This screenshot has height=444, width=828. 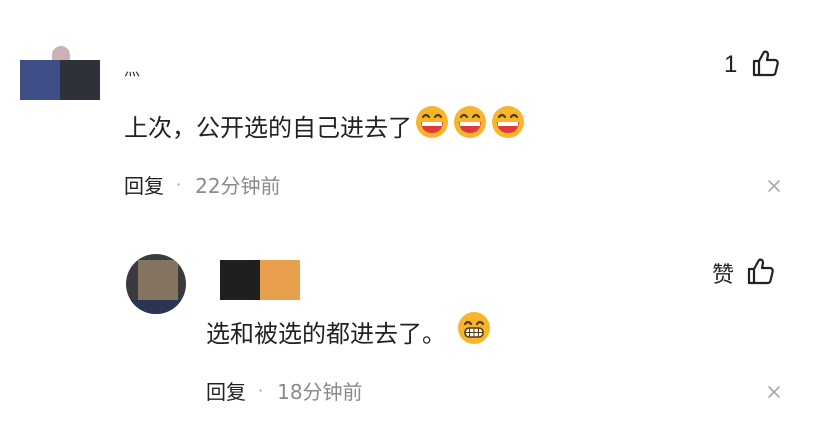 I want to click on reply-like: 赞, so click(x=744, y=273).